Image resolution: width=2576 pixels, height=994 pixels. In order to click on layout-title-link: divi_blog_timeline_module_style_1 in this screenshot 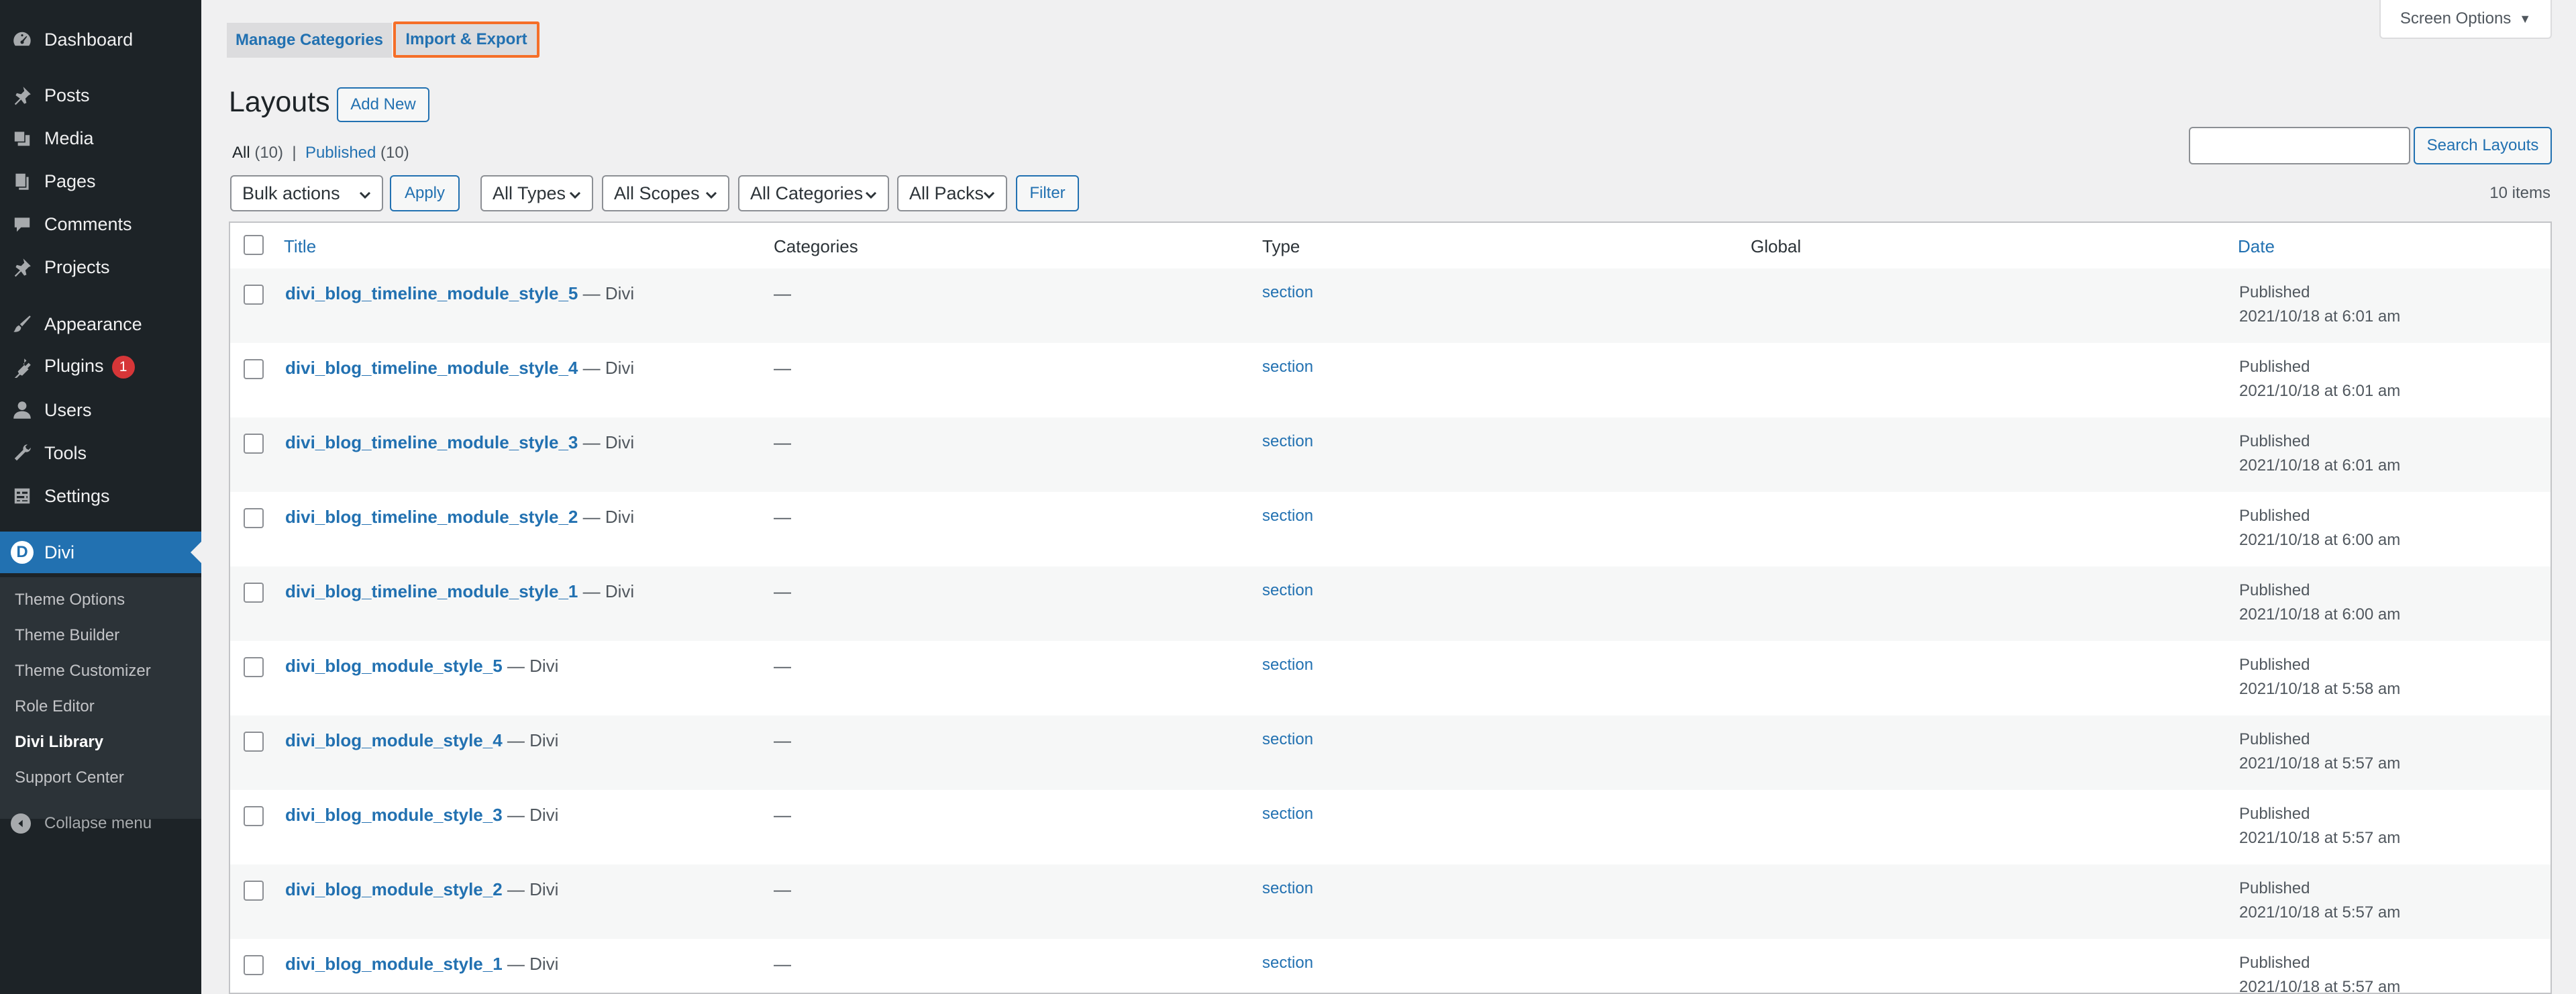, I will do `click(431, 591)`.